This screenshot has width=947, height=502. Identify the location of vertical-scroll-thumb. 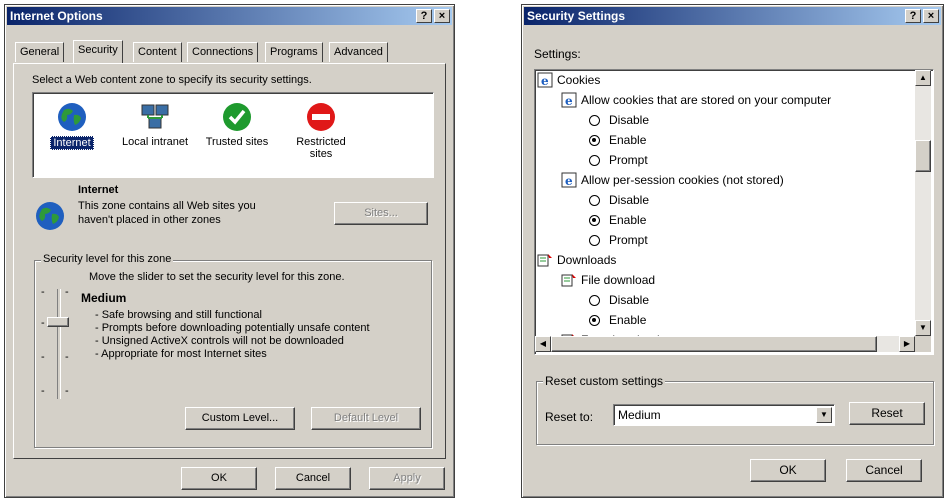
(923, 156).